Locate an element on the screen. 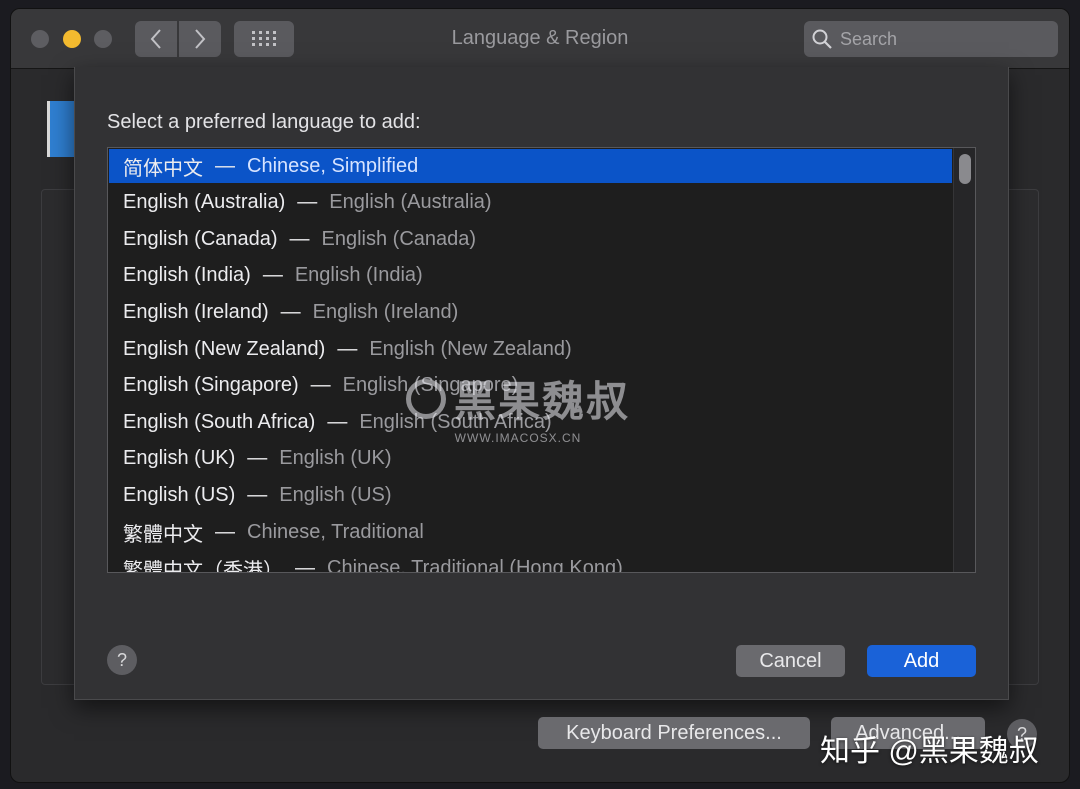 The width and height of the screenshot is (1080, 789). sheet-prompt: Select a preferred language to add: is located at coordinates (264, 122).